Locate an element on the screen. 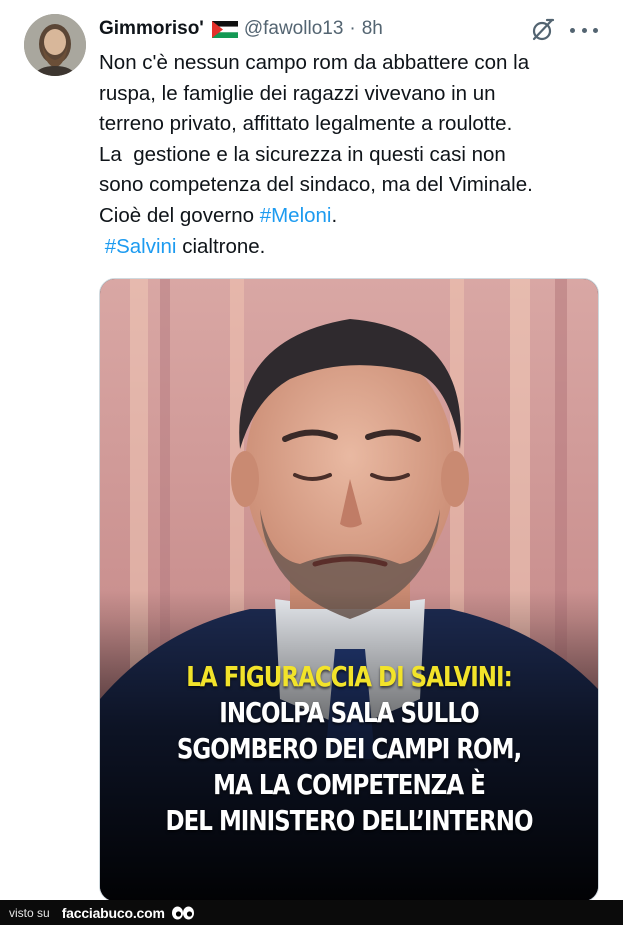 This screenshot has width=623, height=925. tweet-header: Gimmoriso' @fawollo13 · 8h is located at coordinates (241, 29).